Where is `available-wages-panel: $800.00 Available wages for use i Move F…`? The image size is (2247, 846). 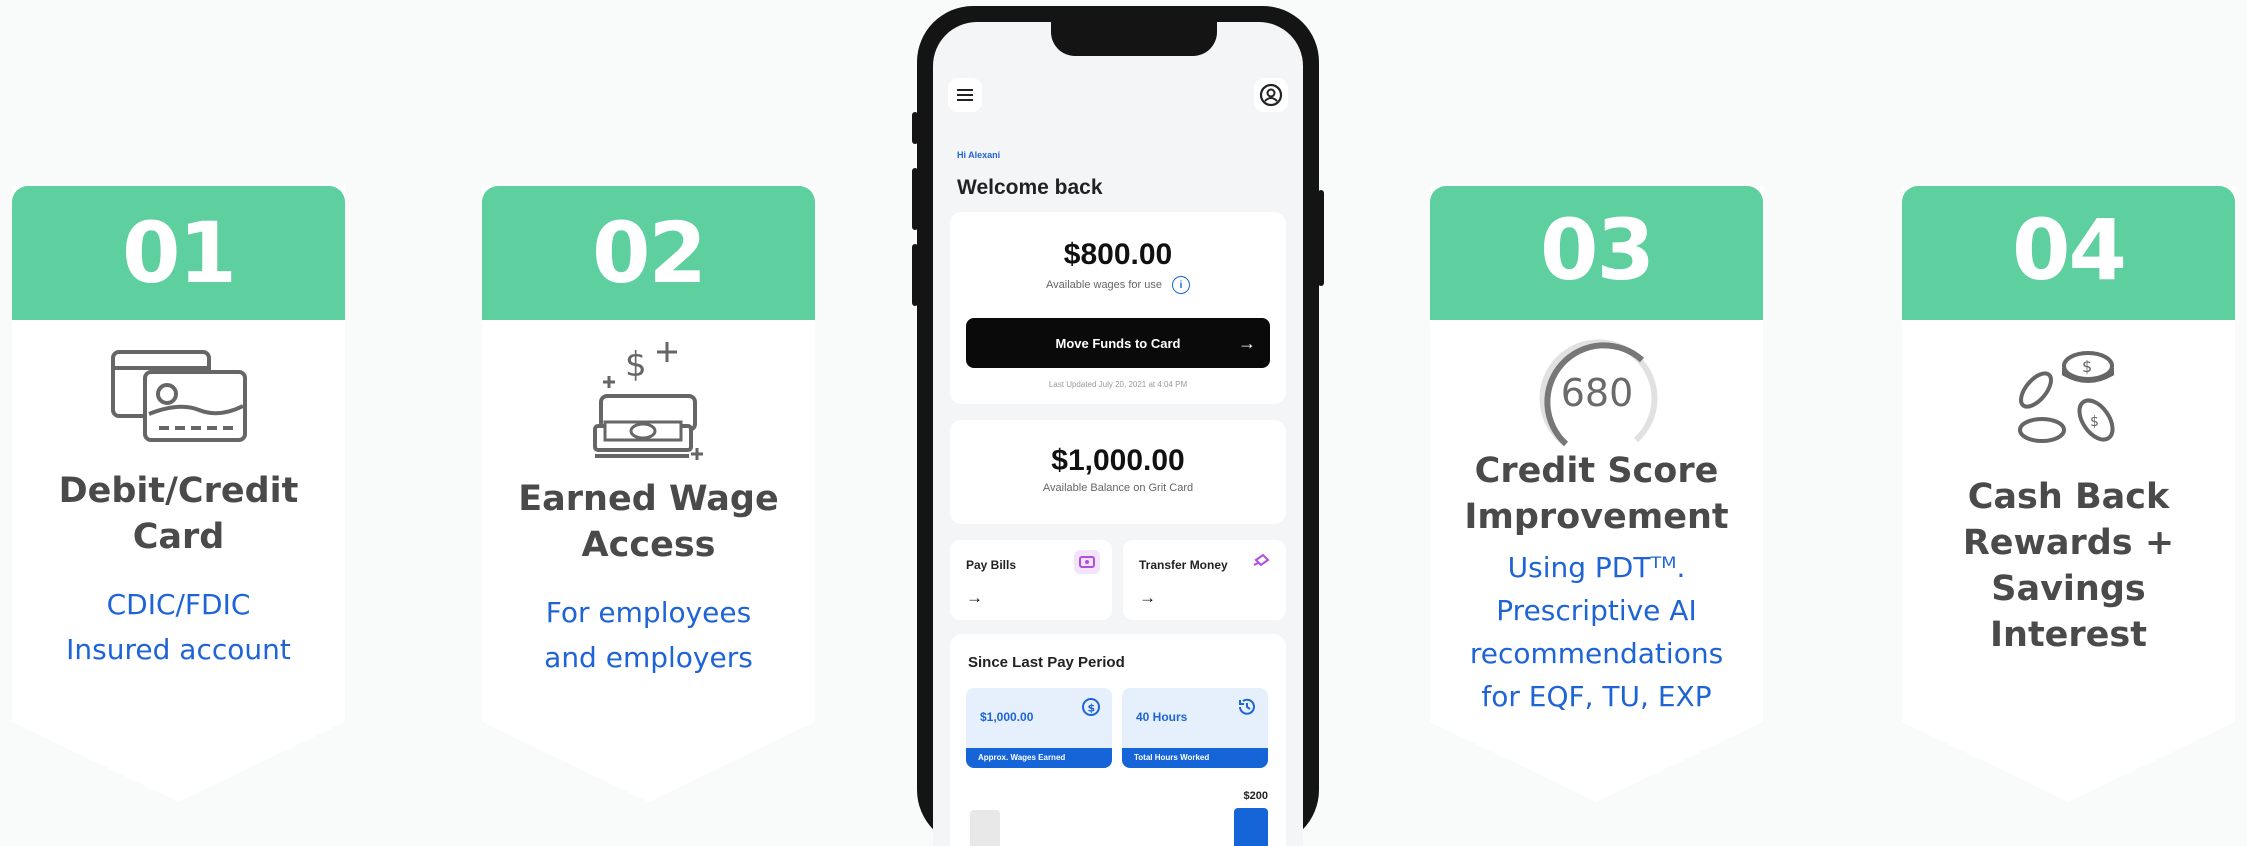 available-wages-panel: $800.00 Available wages for use i Move F… is located at coordinates (1118, 308).